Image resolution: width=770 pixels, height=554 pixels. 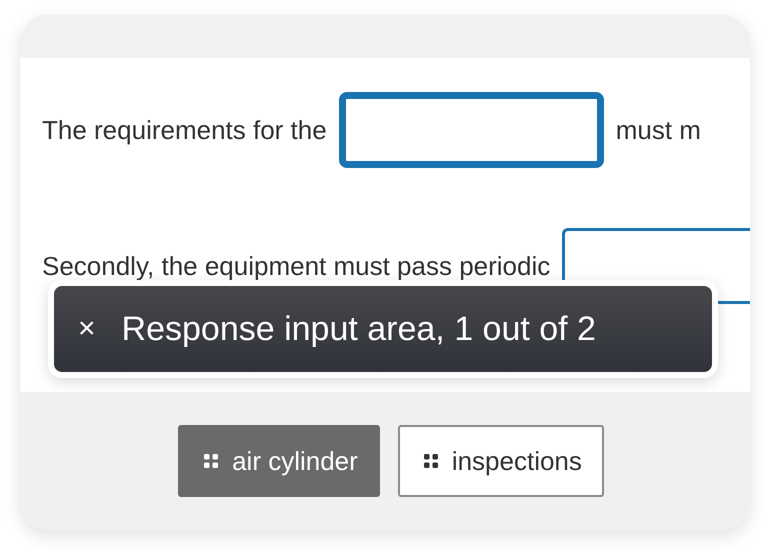 I want to click on sentence-text: Secondly, the equipment must pass periodic, so click(x=296, y=266).